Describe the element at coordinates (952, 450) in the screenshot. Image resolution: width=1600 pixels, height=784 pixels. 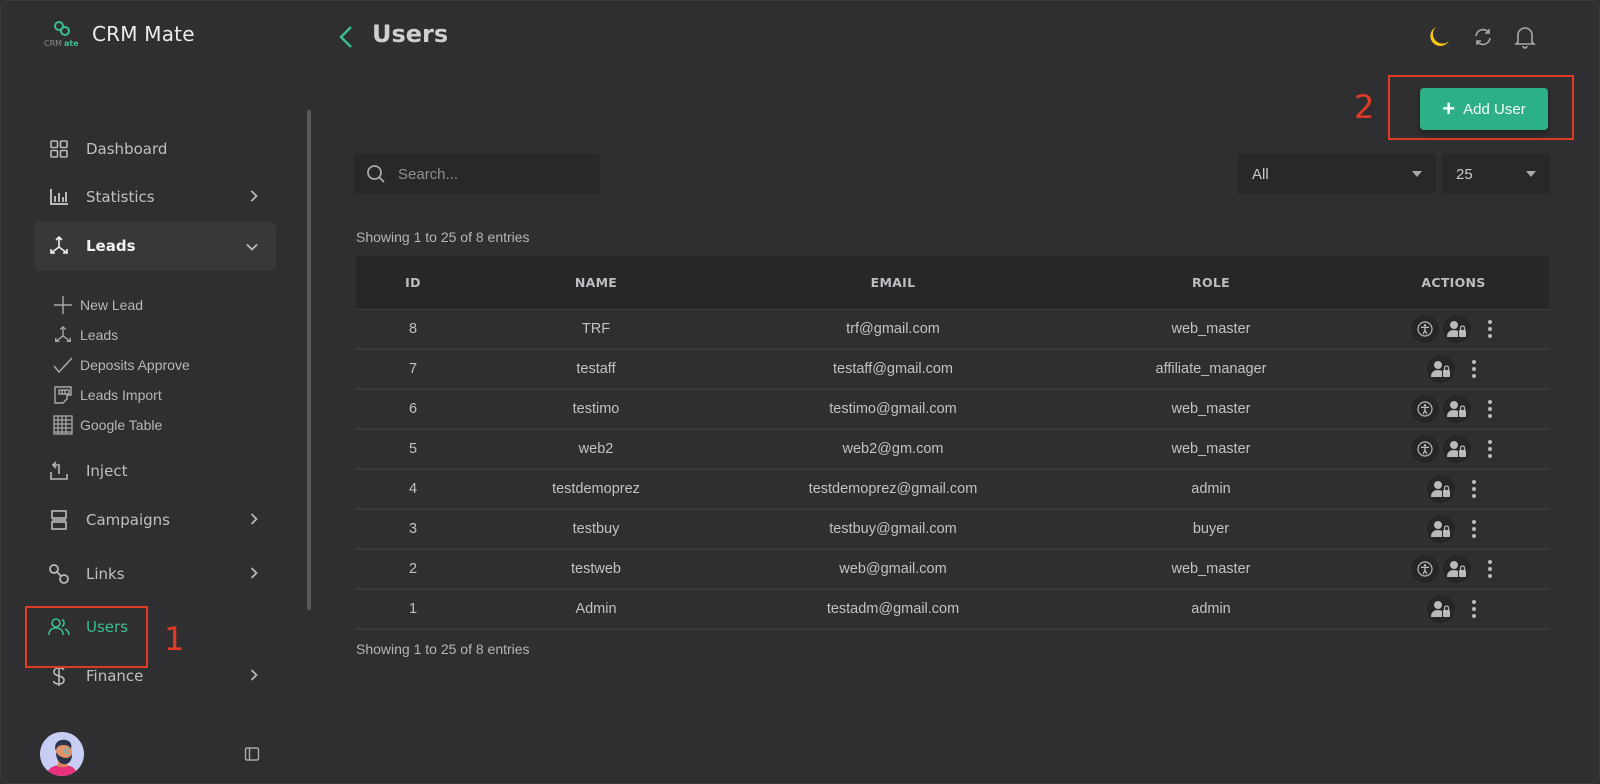
I see `table-row: 5 web2 web2@gm.com web_master` at that location.